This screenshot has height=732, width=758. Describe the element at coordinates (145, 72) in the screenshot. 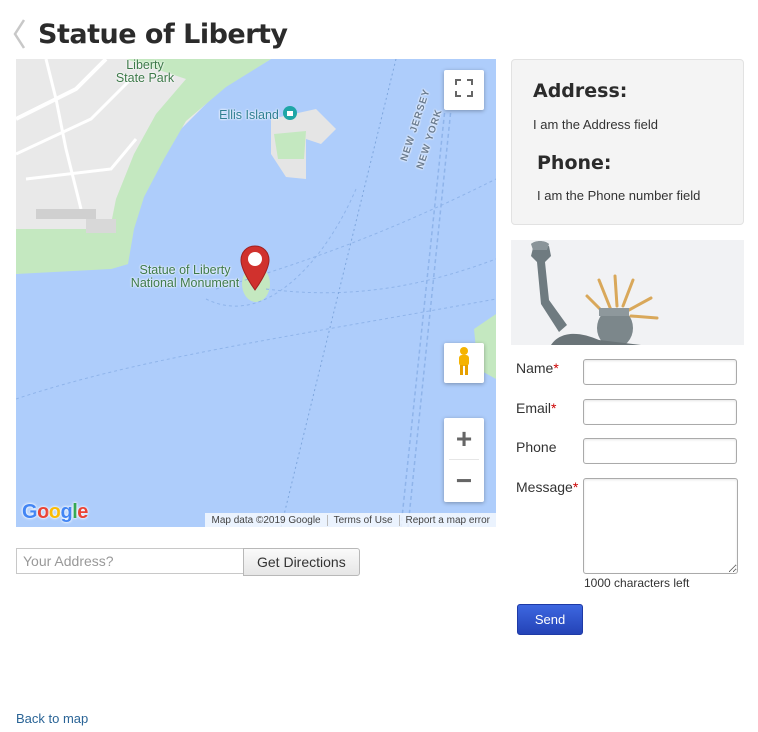

I see `map-label-park: Liberty State Park` at that location.